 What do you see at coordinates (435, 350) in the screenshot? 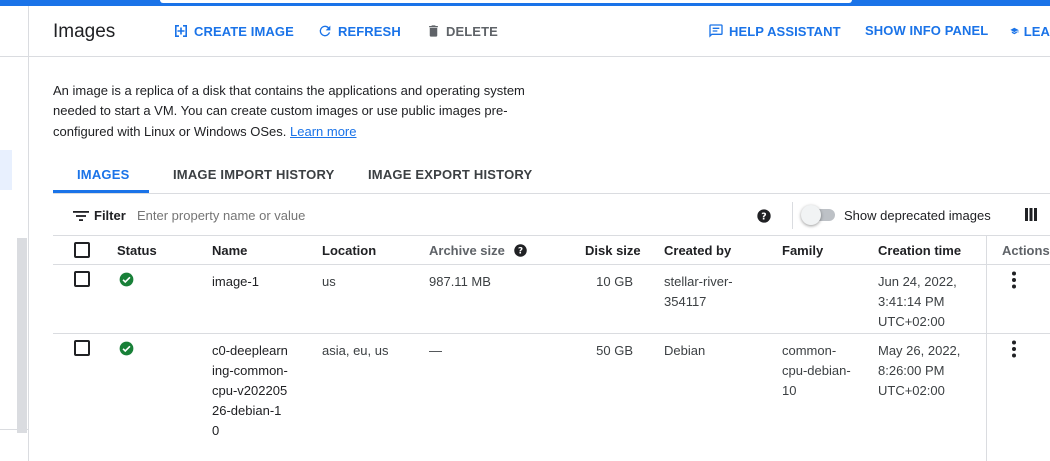
I see `image-archive-size: —` at bounding box center [435, 350].